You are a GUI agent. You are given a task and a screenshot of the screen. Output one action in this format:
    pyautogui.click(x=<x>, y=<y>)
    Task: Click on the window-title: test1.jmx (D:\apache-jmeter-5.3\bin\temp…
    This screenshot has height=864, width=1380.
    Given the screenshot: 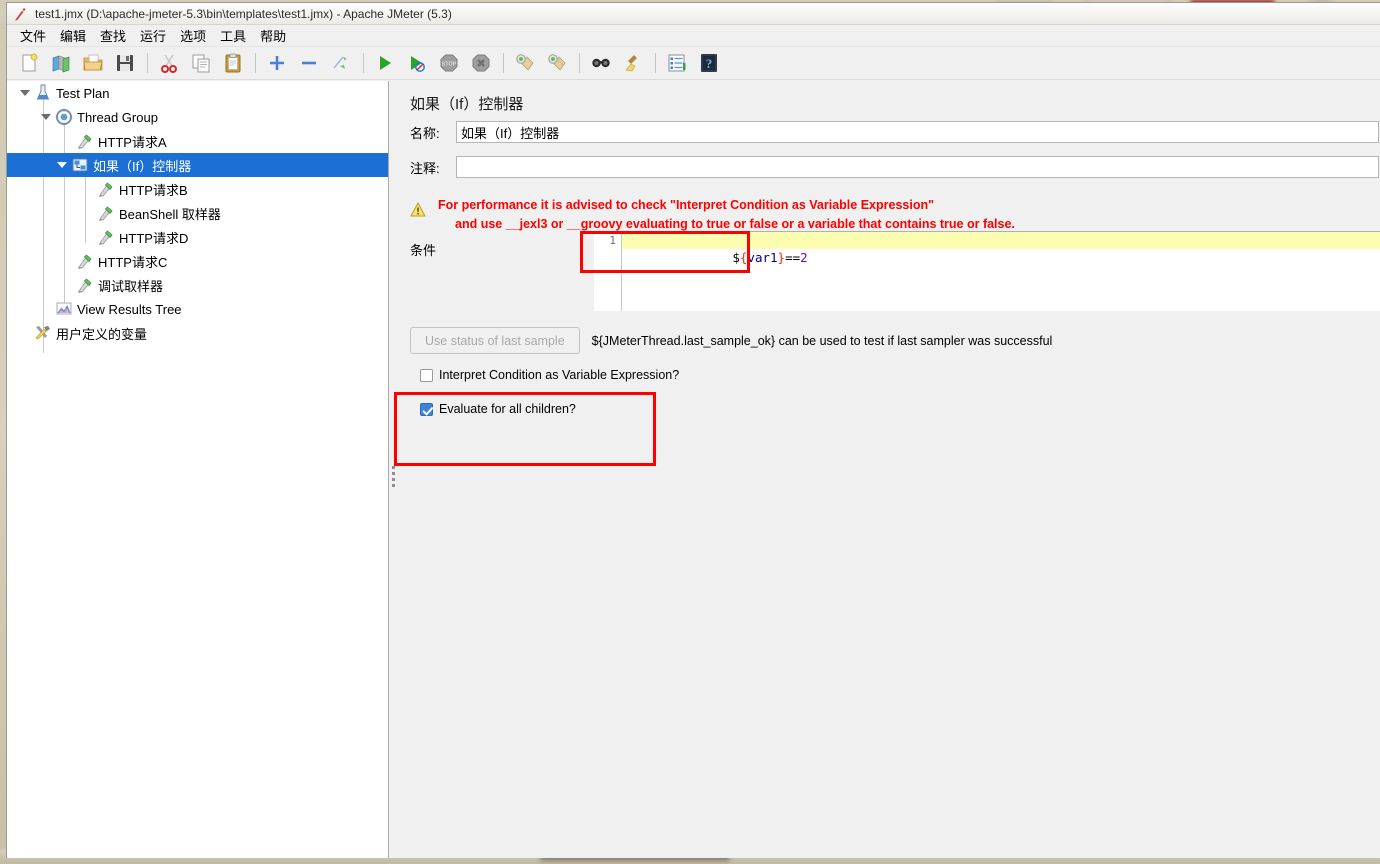 What is the action you would take?
    pyautogui.click(x=243, y=13)
    